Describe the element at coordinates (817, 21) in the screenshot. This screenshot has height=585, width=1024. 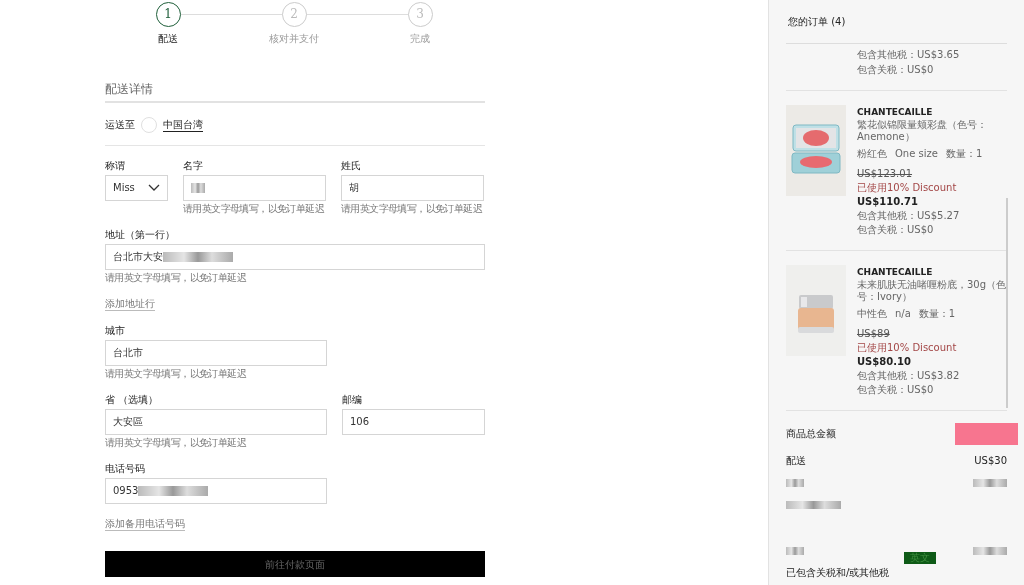
I see `order-title: 您的订单 (4)` at that location.